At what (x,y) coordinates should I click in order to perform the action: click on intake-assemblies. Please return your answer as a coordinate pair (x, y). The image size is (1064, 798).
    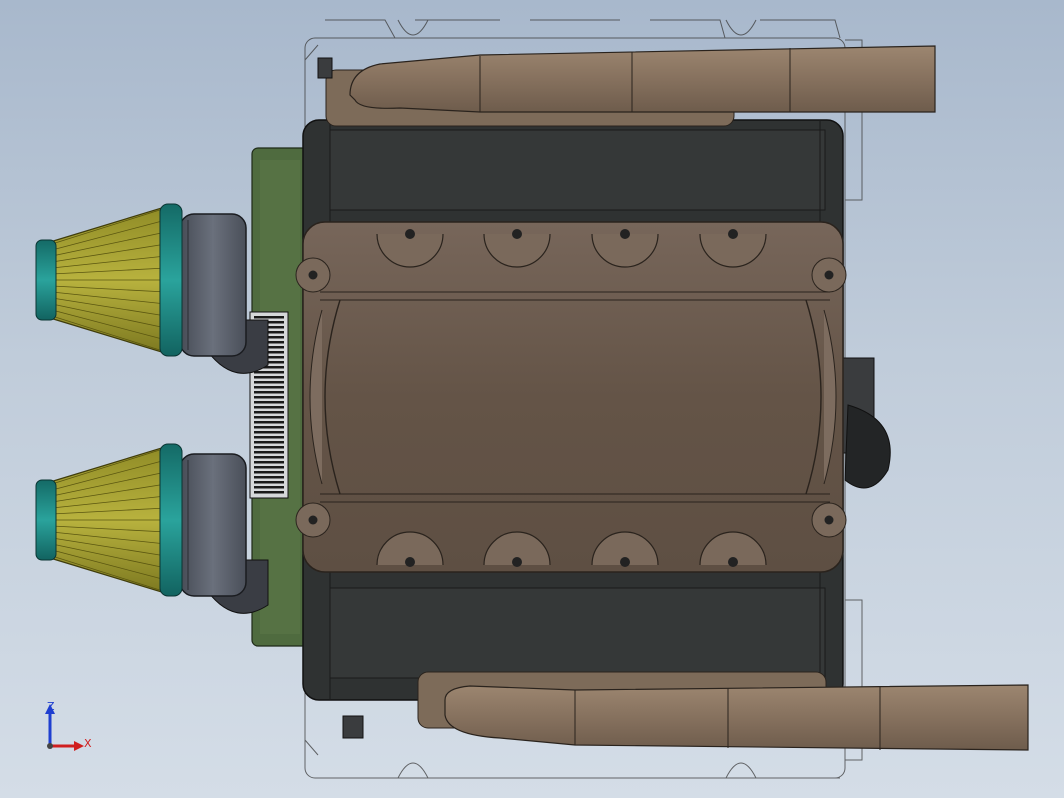
    Looking at the image, I should click on (152, 408).